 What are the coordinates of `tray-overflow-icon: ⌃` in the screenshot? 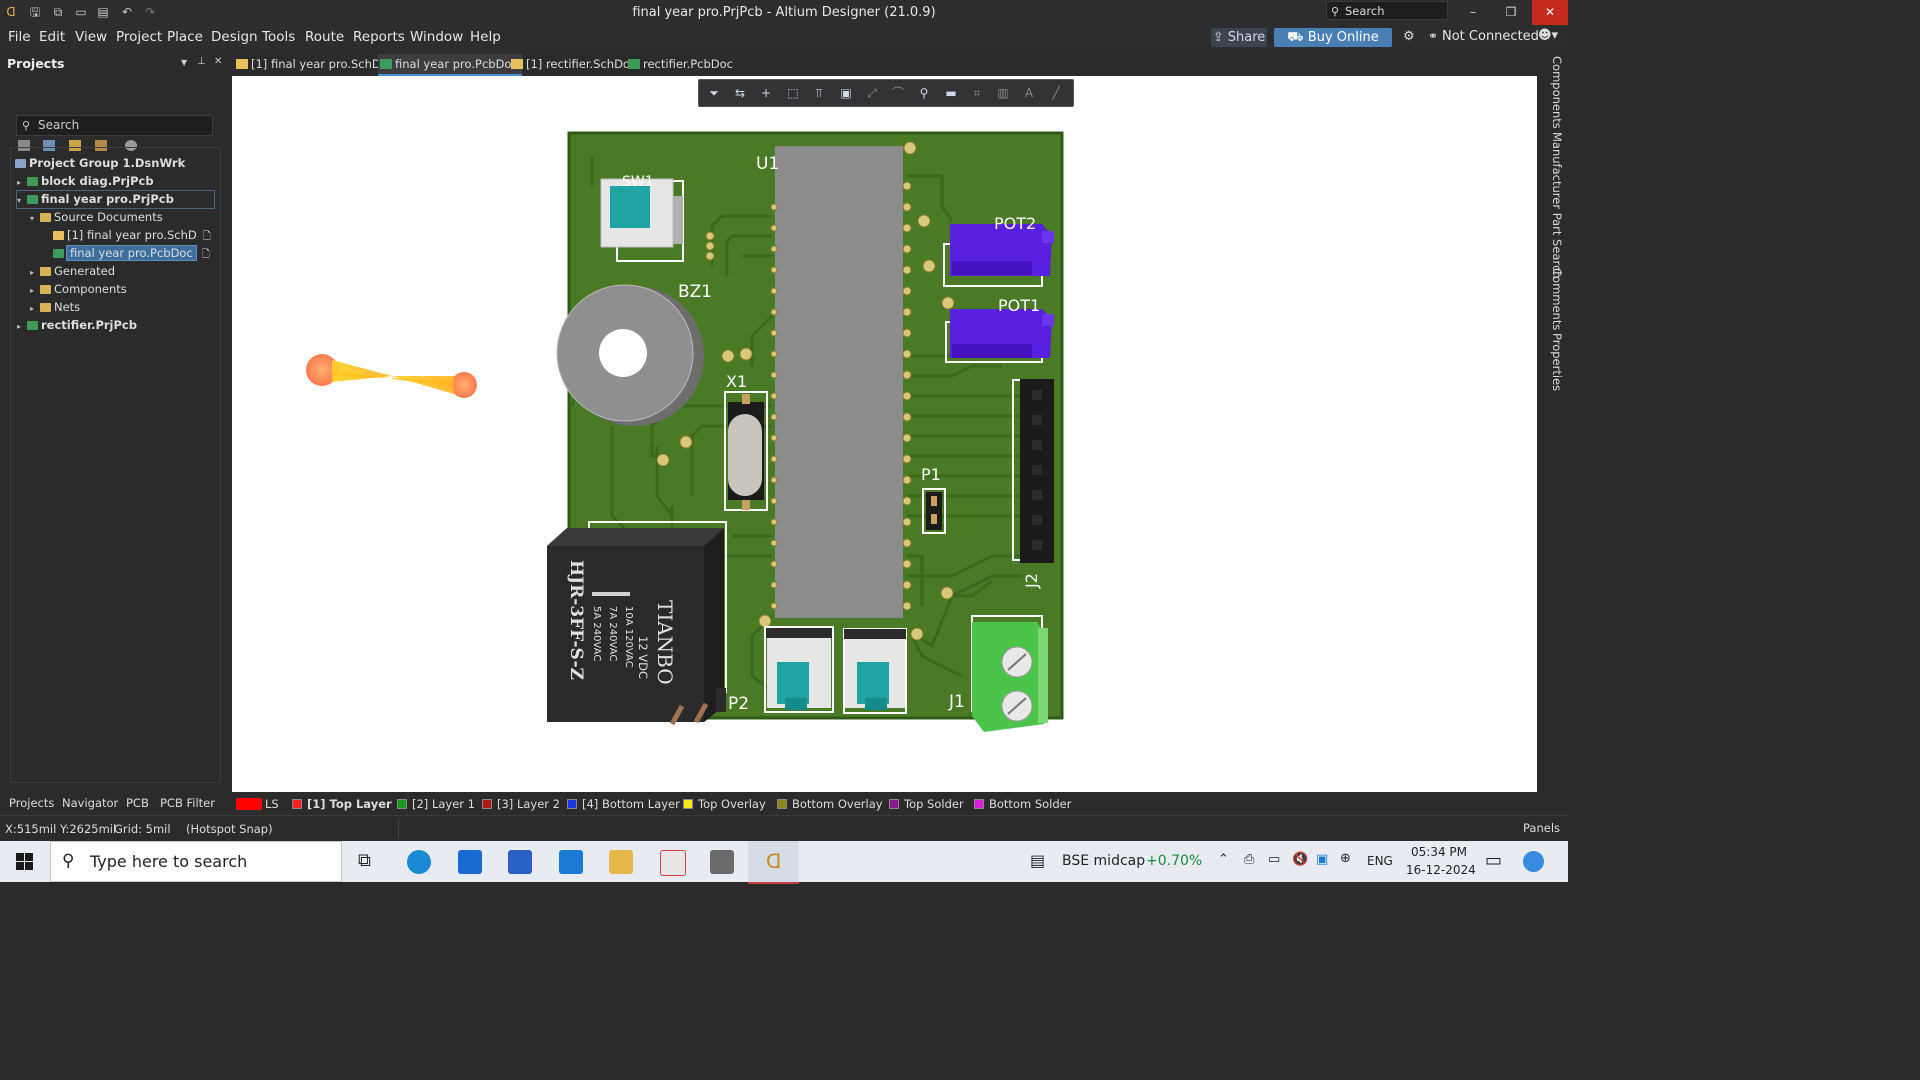 It's located at (1223, 859).